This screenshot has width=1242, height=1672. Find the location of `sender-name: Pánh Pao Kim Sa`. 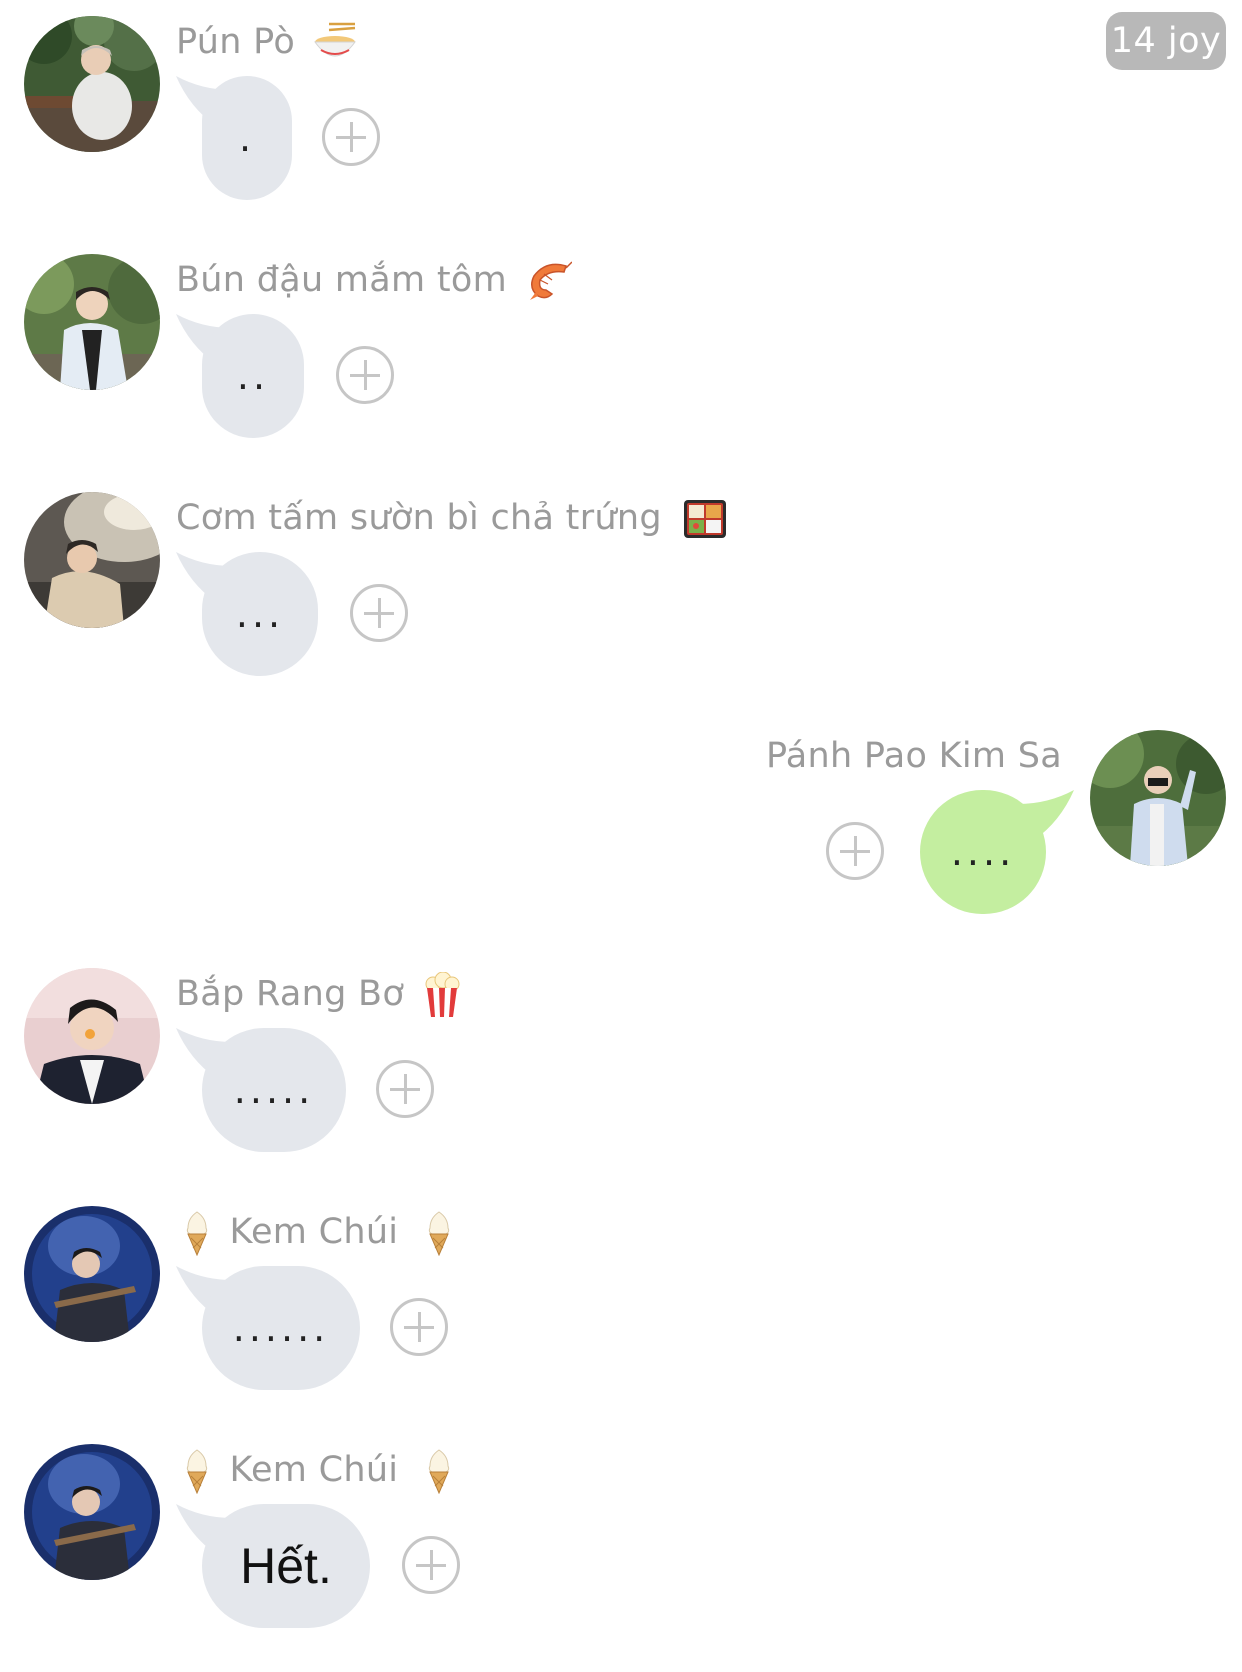

sender-name: Pánh Pao Kim Sa is located at coordinates (914, 756).